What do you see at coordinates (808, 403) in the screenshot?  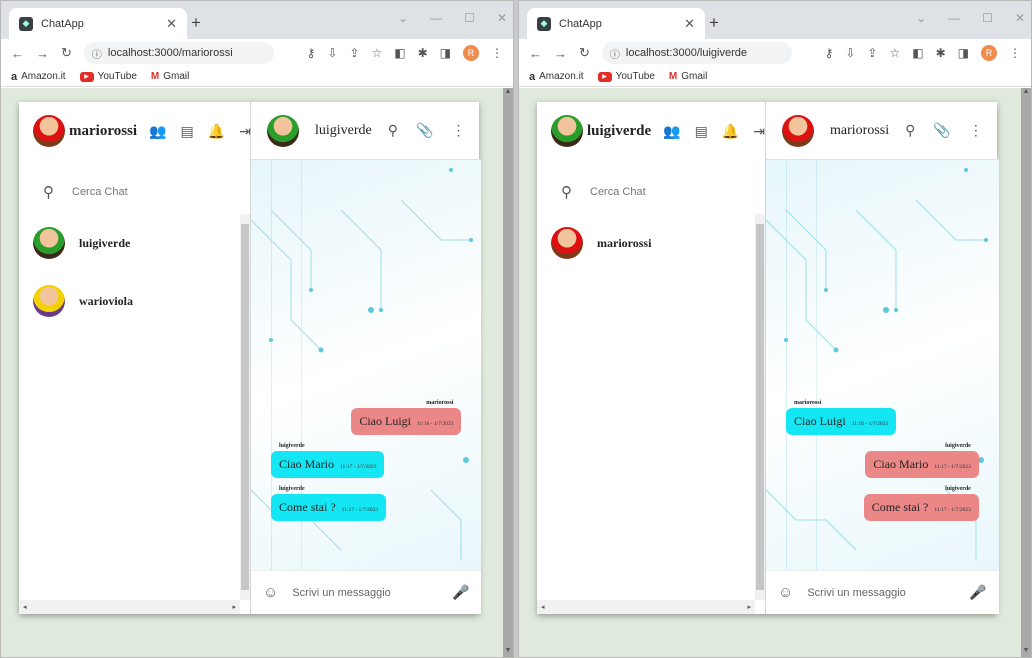 I see `message-sender: mariorossi` at bounding box center [808, 403].